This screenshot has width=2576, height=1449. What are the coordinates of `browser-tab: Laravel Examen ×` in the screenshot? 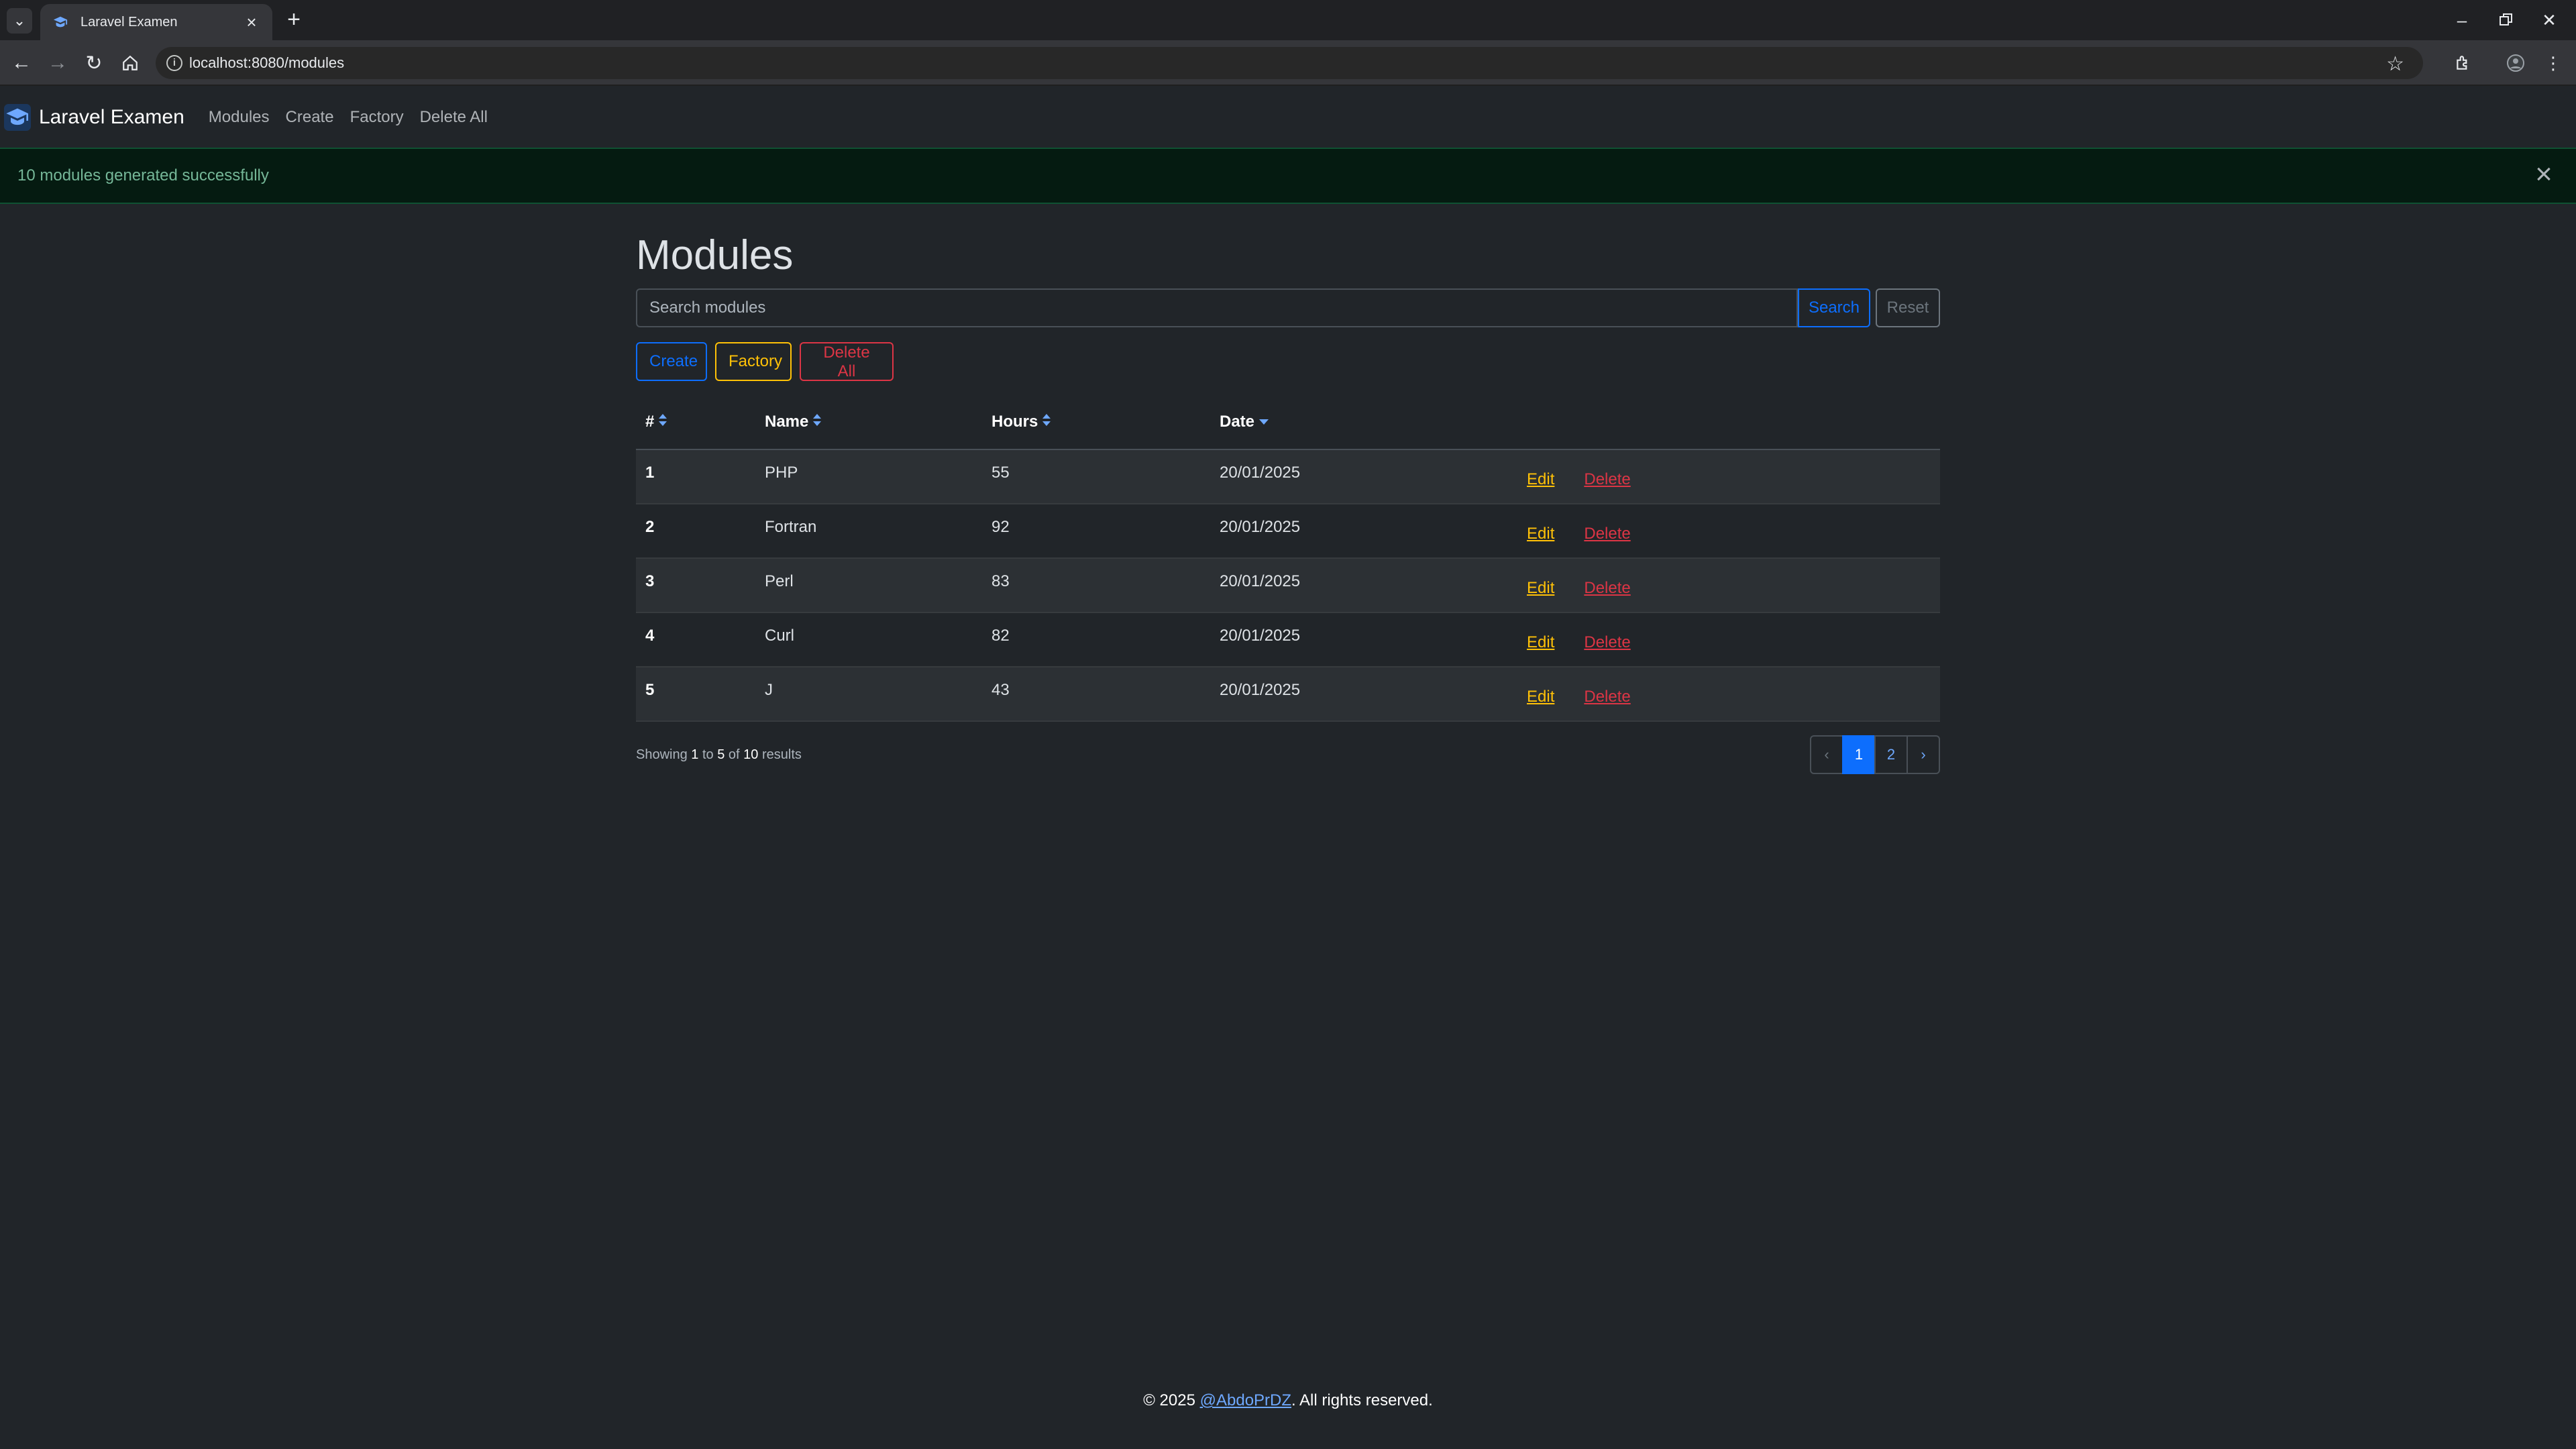 It's located at (156, 22).